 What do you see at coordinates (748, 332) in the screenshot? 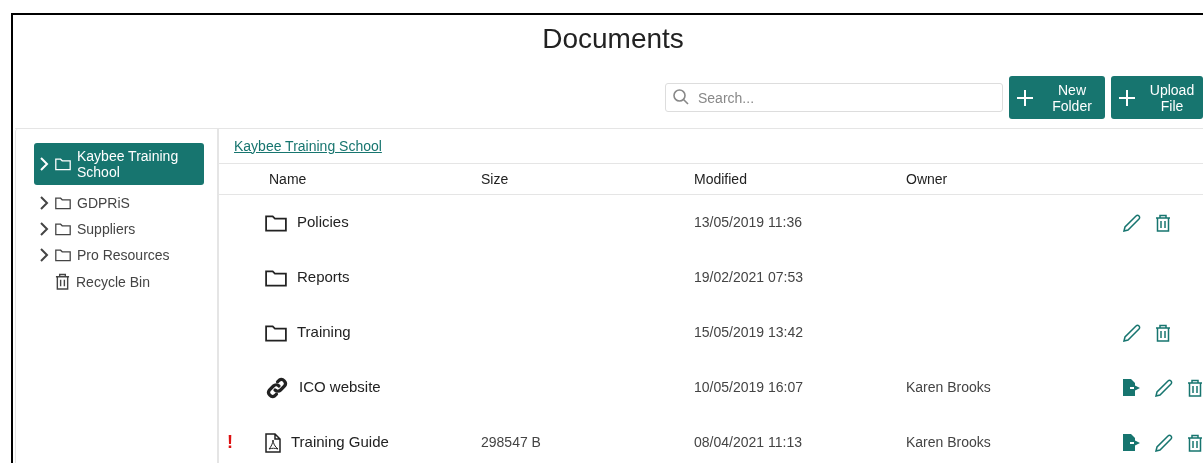
I see `table-cell: 15/05/2019 13:42` at bounding box center [748, 332].